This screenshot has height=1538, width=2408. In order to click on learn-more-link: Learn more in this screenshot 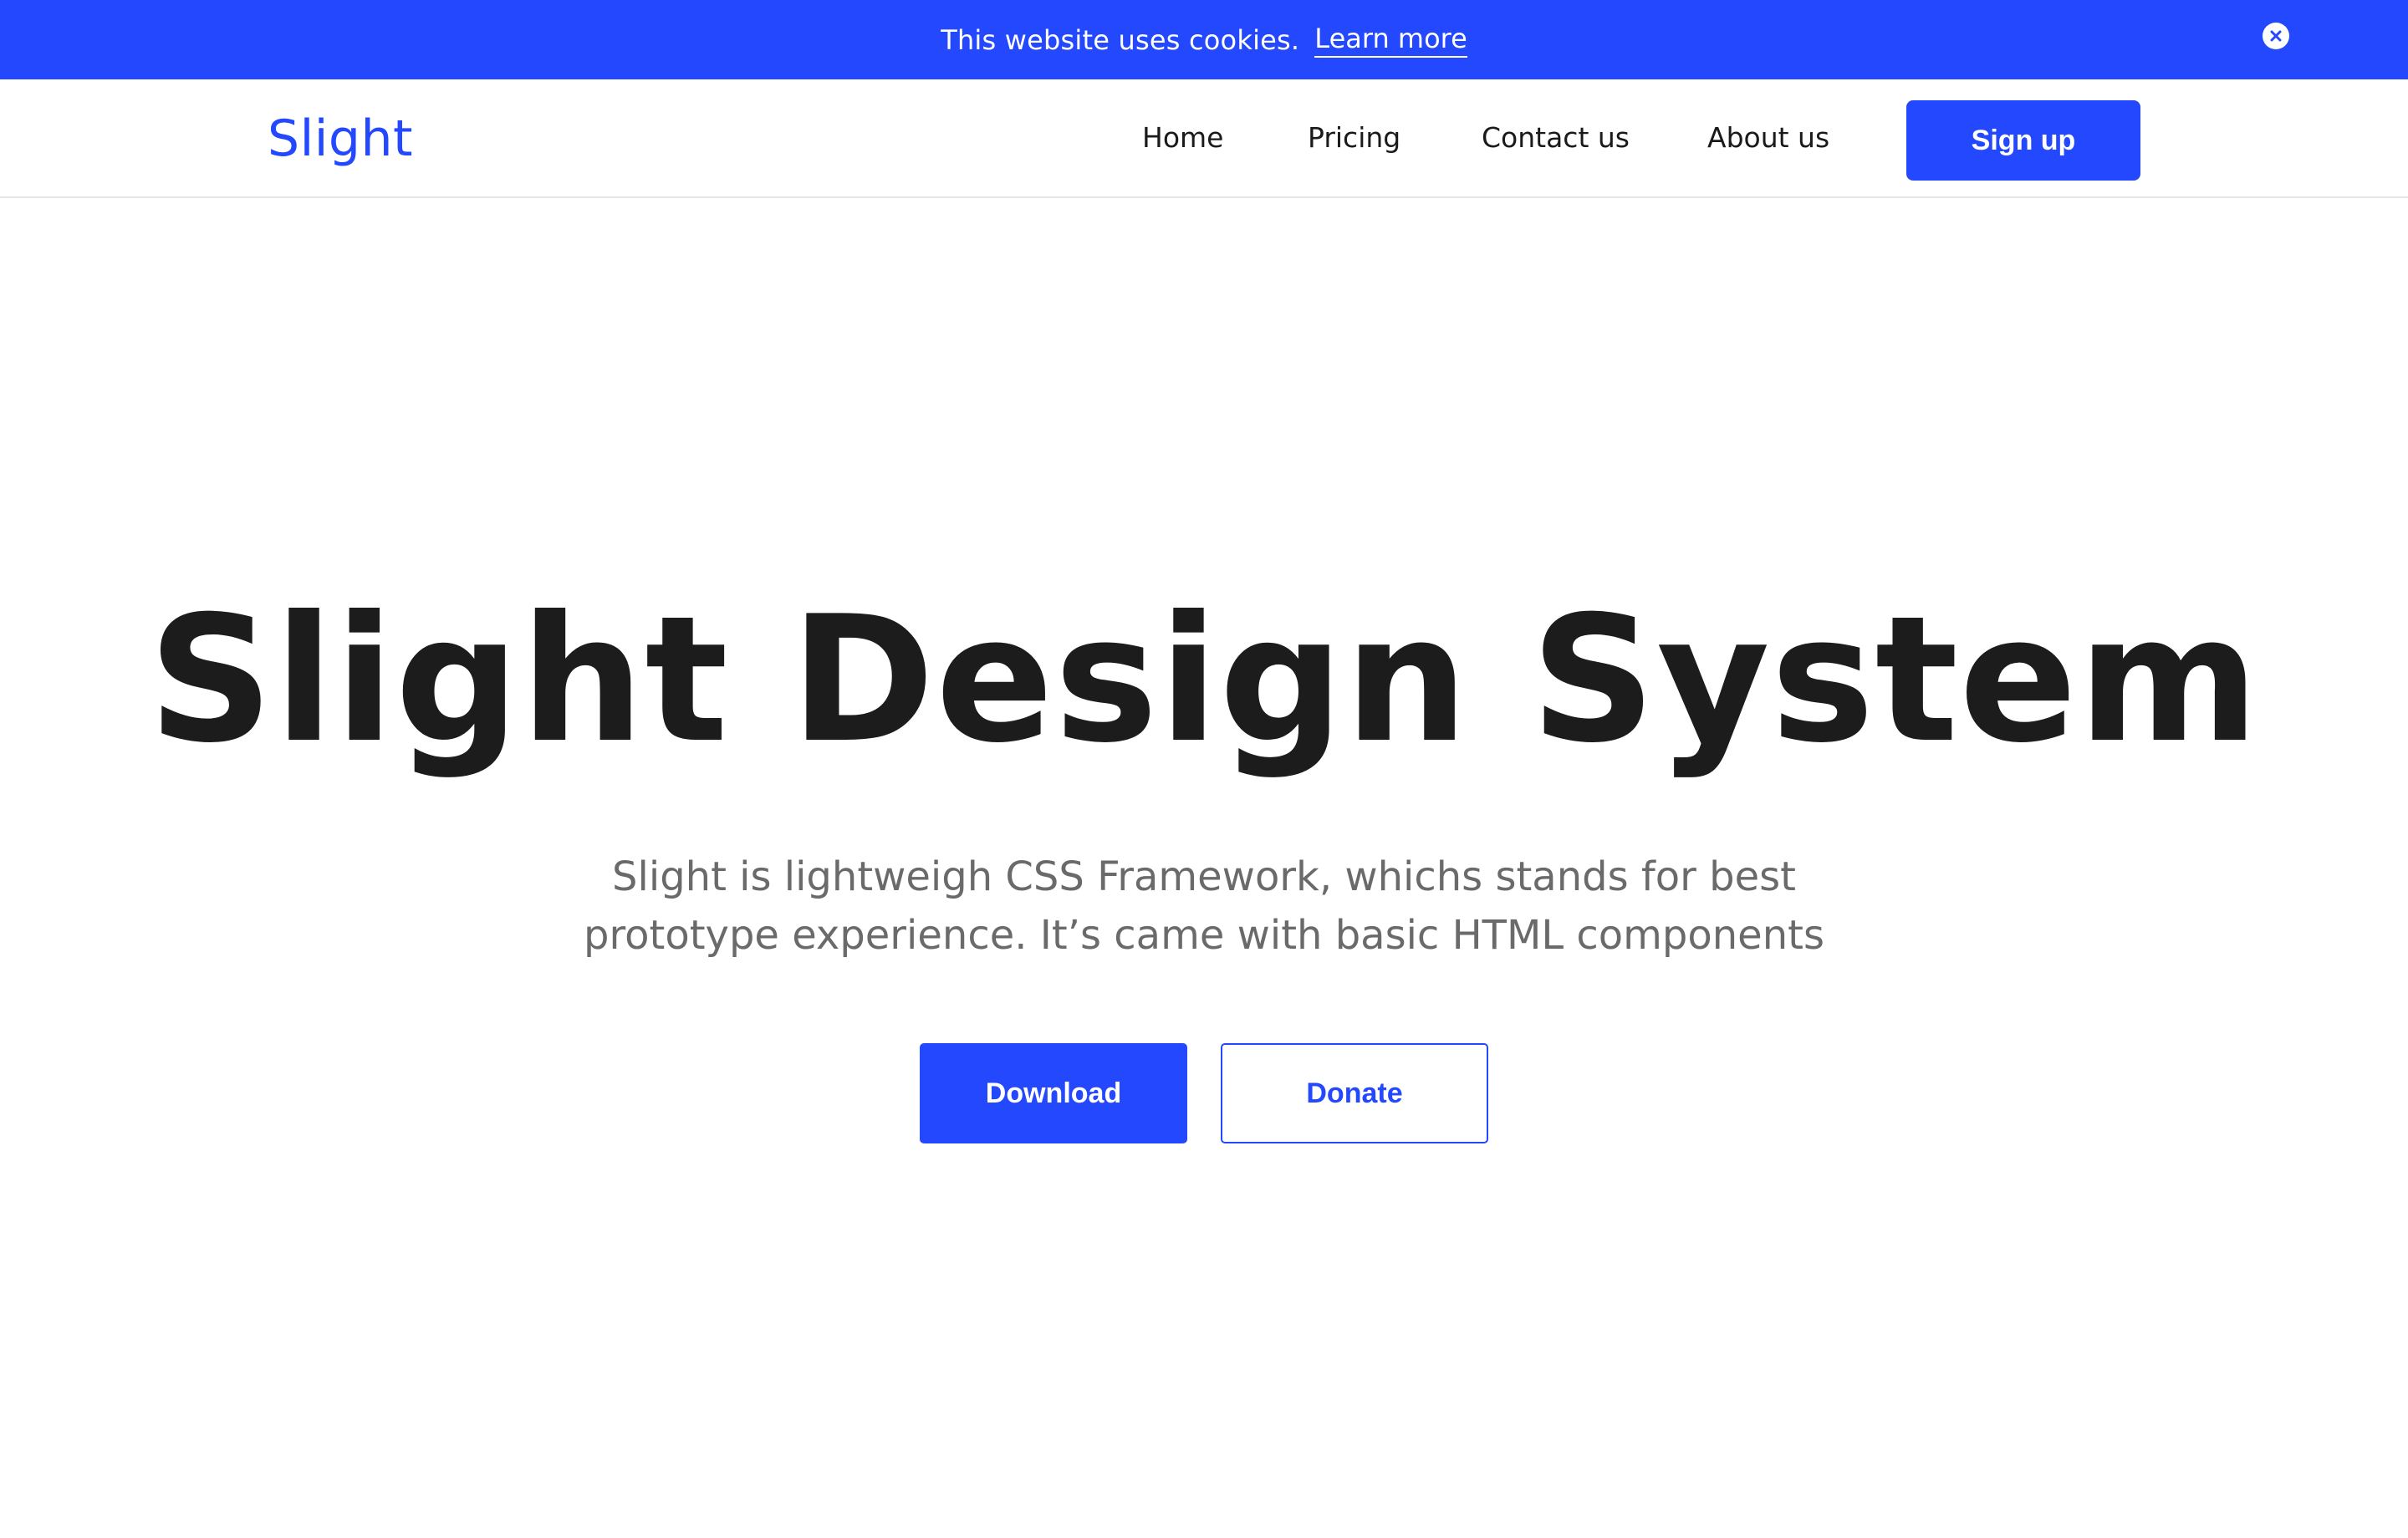, I will do `click(1390, 41)`.